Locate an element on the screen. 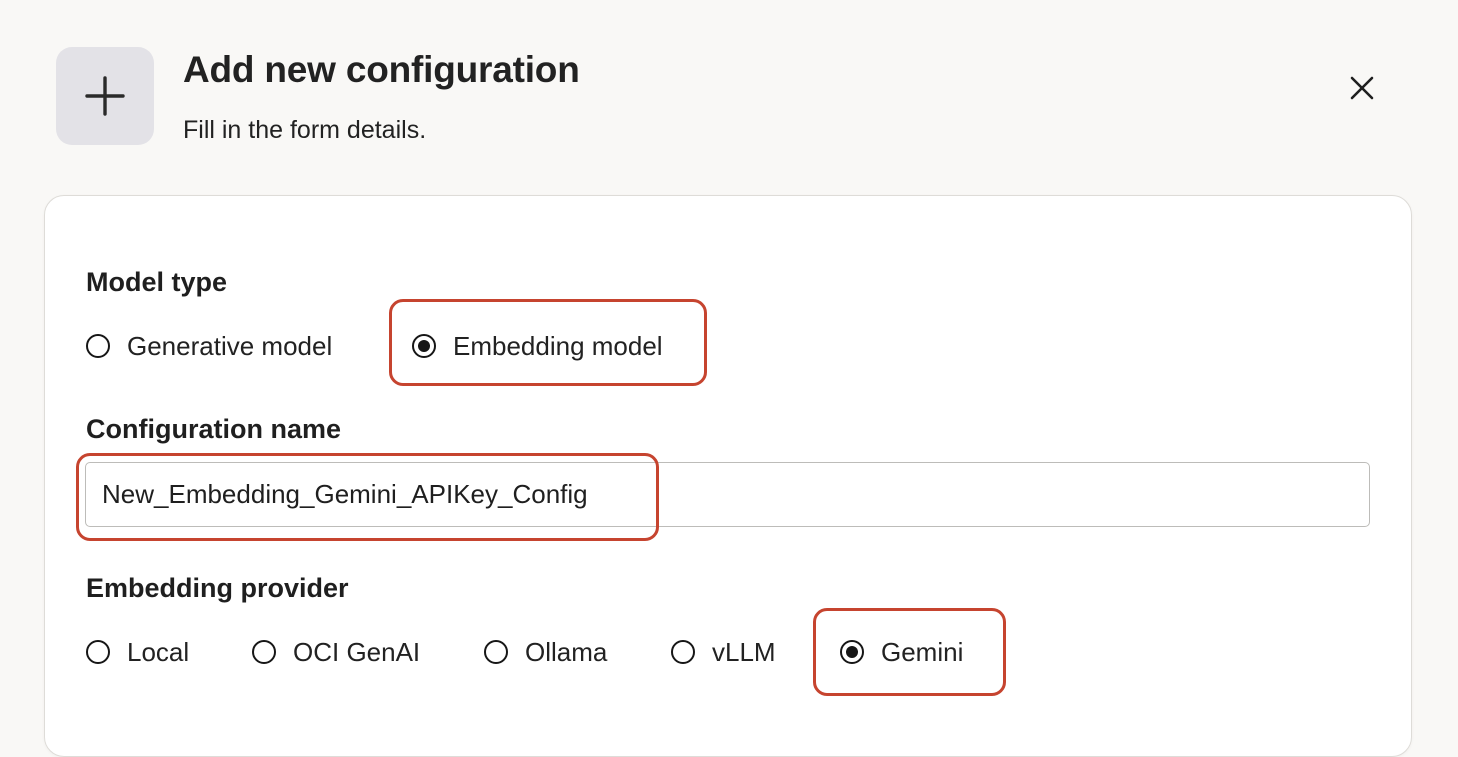  radio-provider-ollama: Ollama is located at coordinates (545, 652).